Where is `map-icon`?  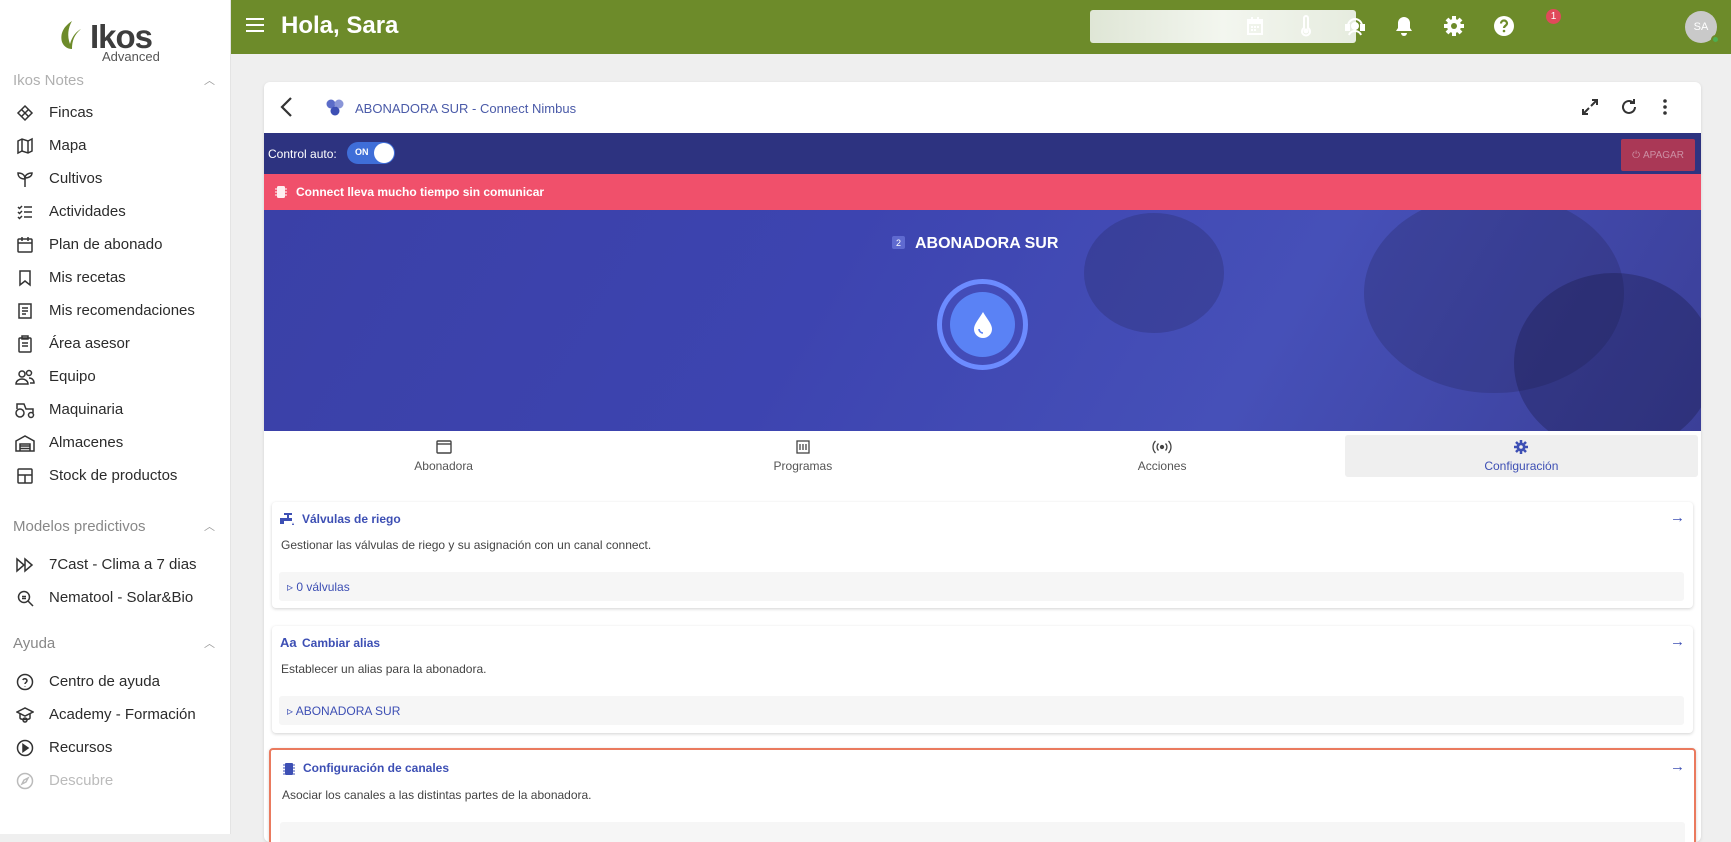 map-icon is located at coordinates (25, 146).